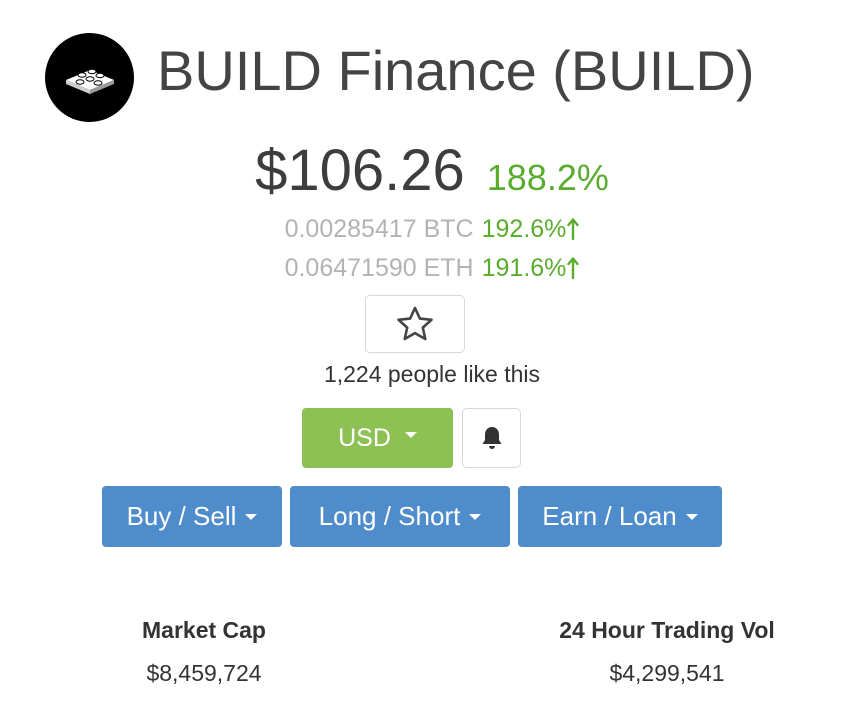  I want to click on current-price: $106.26, so click(360, 170).